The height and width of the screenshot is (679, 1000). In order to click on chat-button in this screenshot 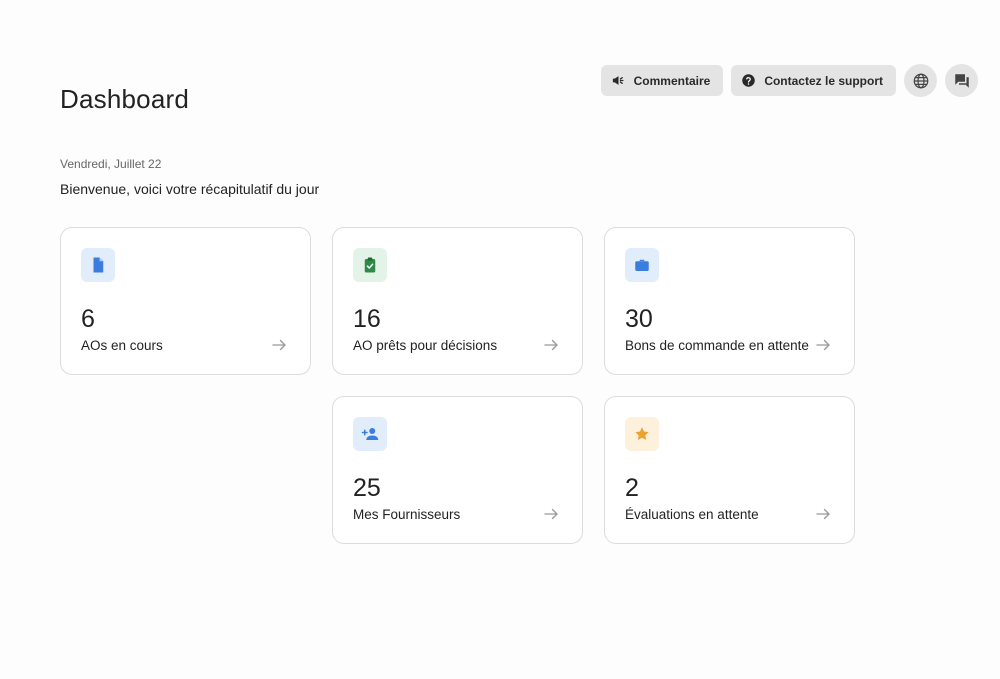, I will do `click(961, 80)`.